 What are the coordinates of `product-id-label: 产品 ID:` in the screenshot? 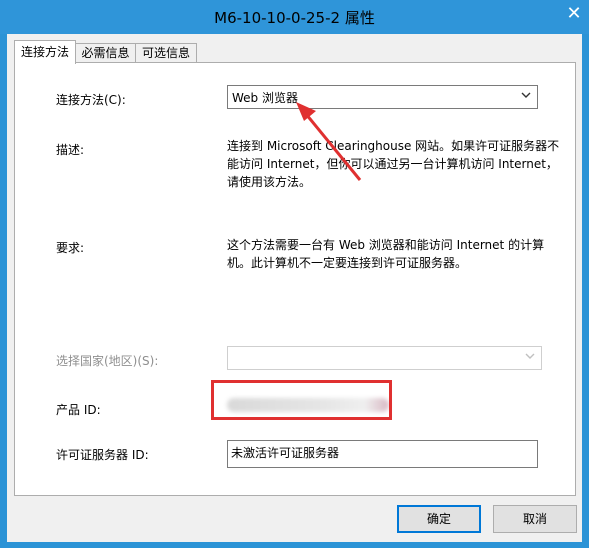 It's located at (78, 410).